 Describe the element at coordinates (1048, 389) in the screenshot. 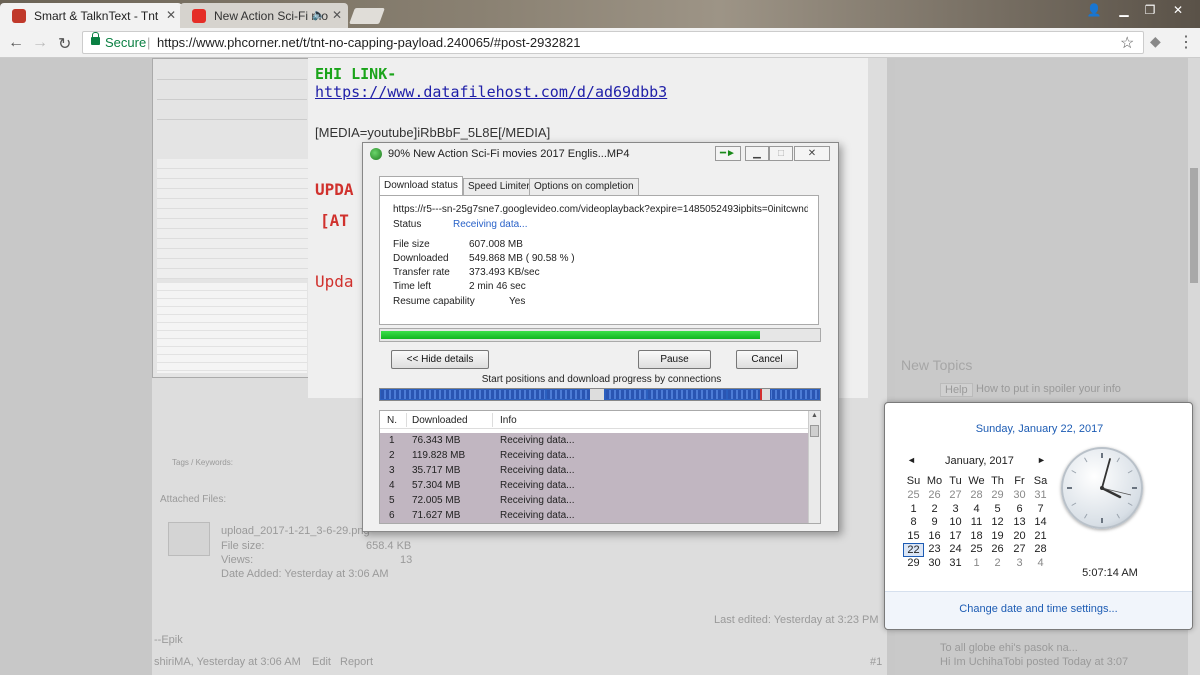

I see `topic-link: How to put in spoiler your info` at that location.